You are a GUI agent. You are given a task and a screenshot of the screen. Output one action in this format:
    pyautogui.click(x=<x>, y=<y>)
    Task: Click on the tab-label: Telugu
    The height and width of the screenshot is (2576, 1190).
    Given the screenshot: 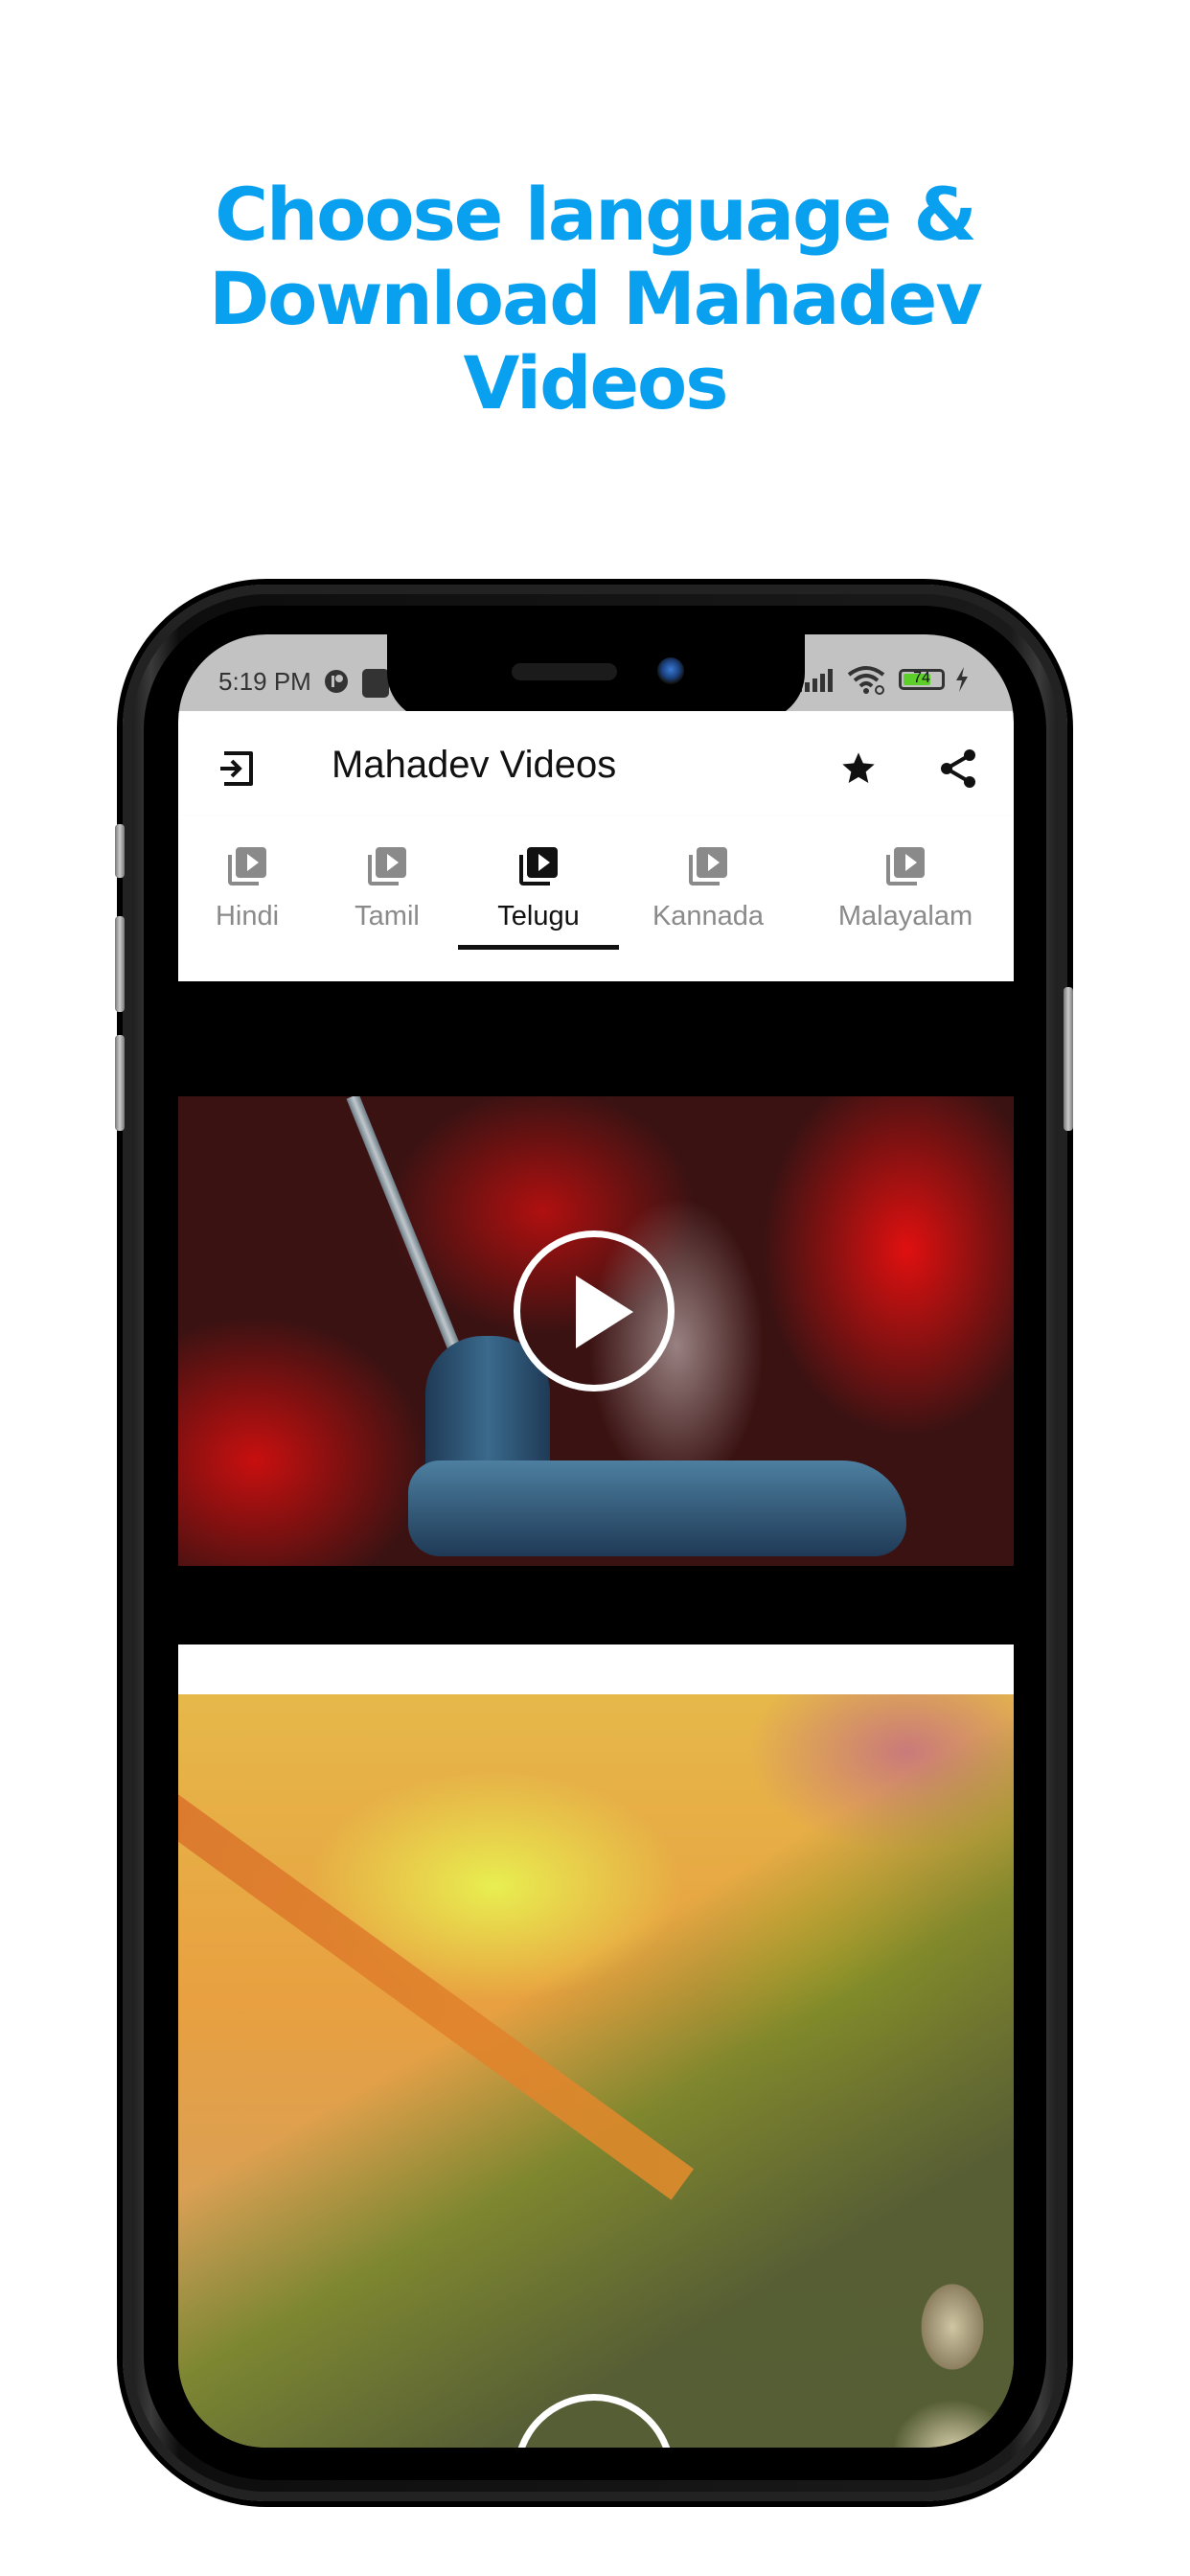 What is the action you would take?
    pyautogui.click(x=539, y=916)
    